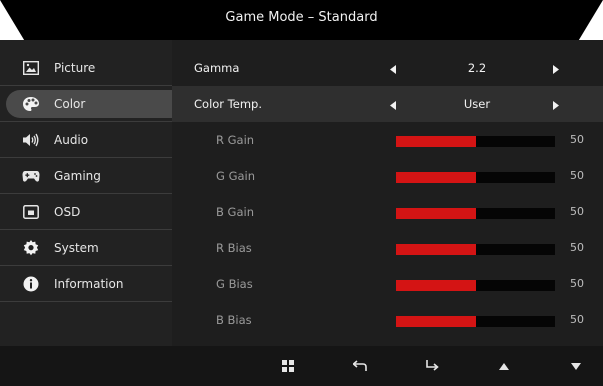 The width and height of the screenshot is (603, 386). What do you see at coordinates (301, 366) in the screenshot?
I see `button-bar` at bounding box center [301, 366].